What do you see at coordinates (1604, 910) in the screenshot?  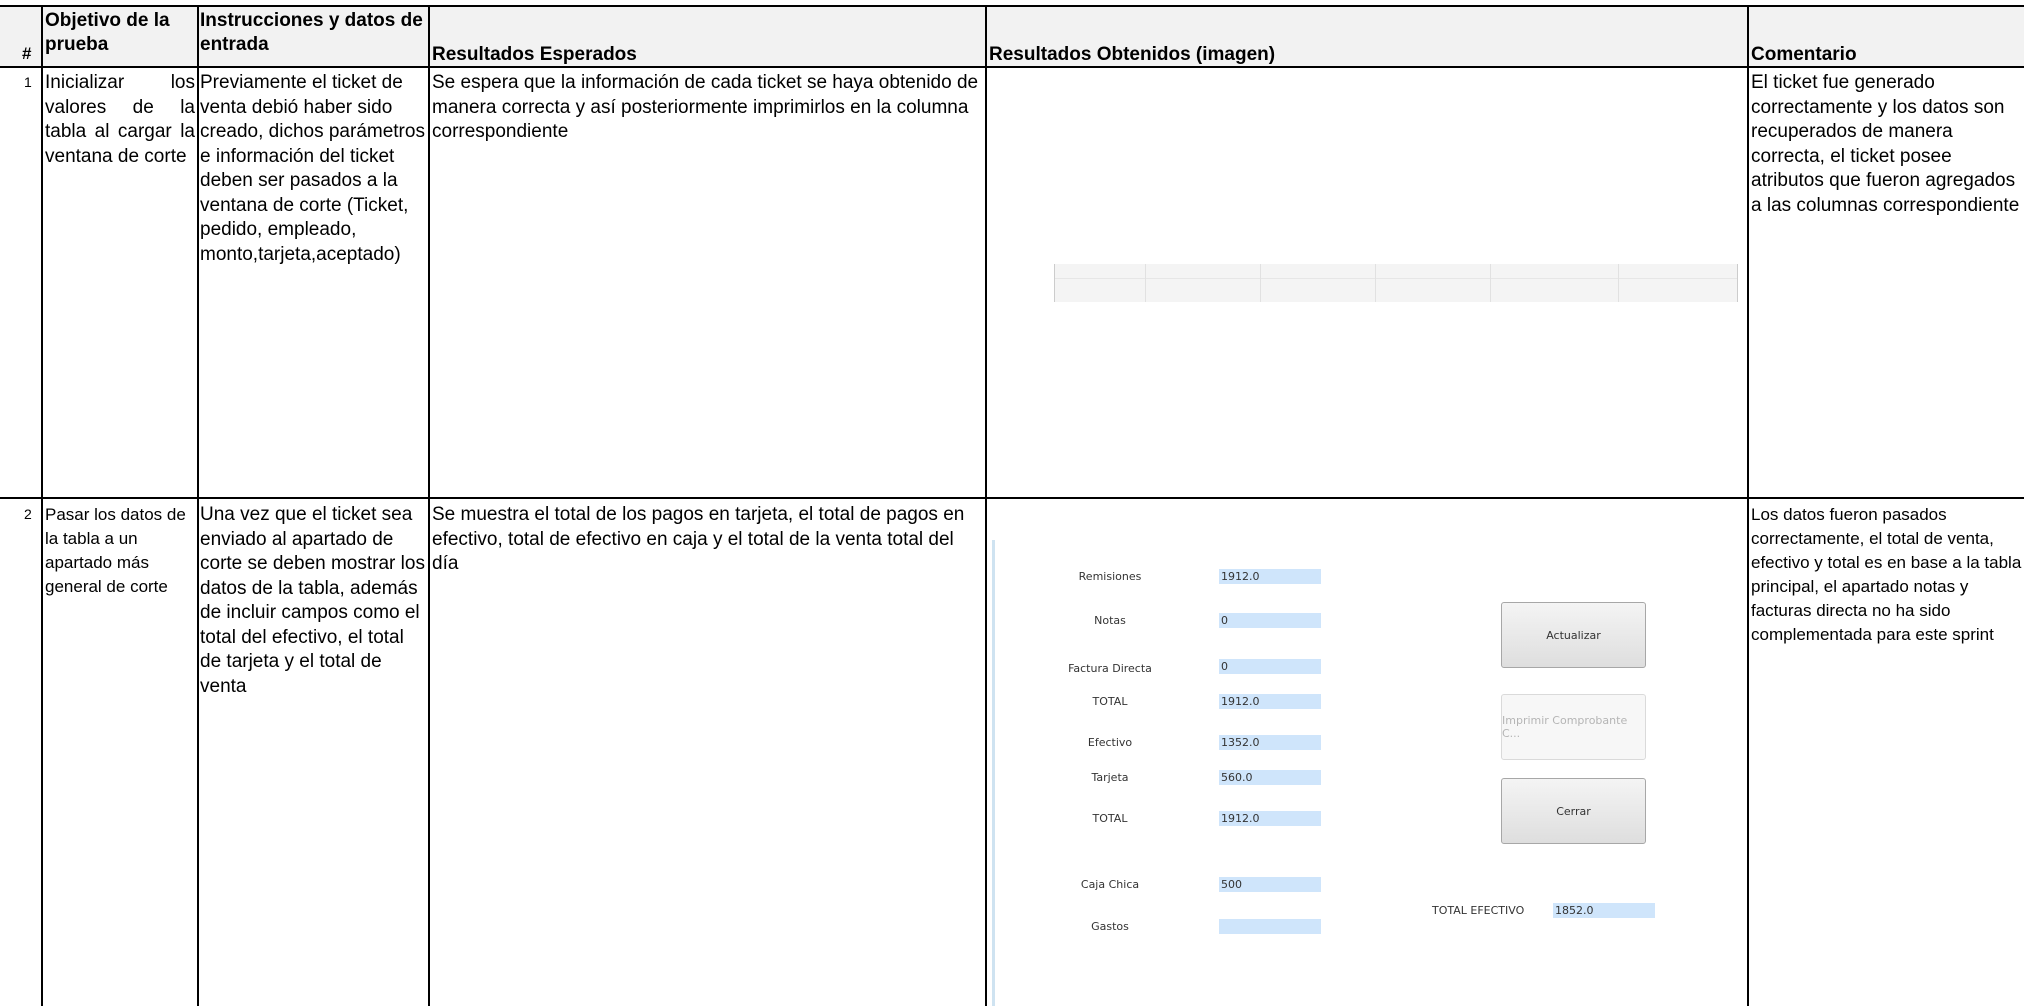 I see `total-efectivo-field: 1852.0` at bounding box center [1604, 910].